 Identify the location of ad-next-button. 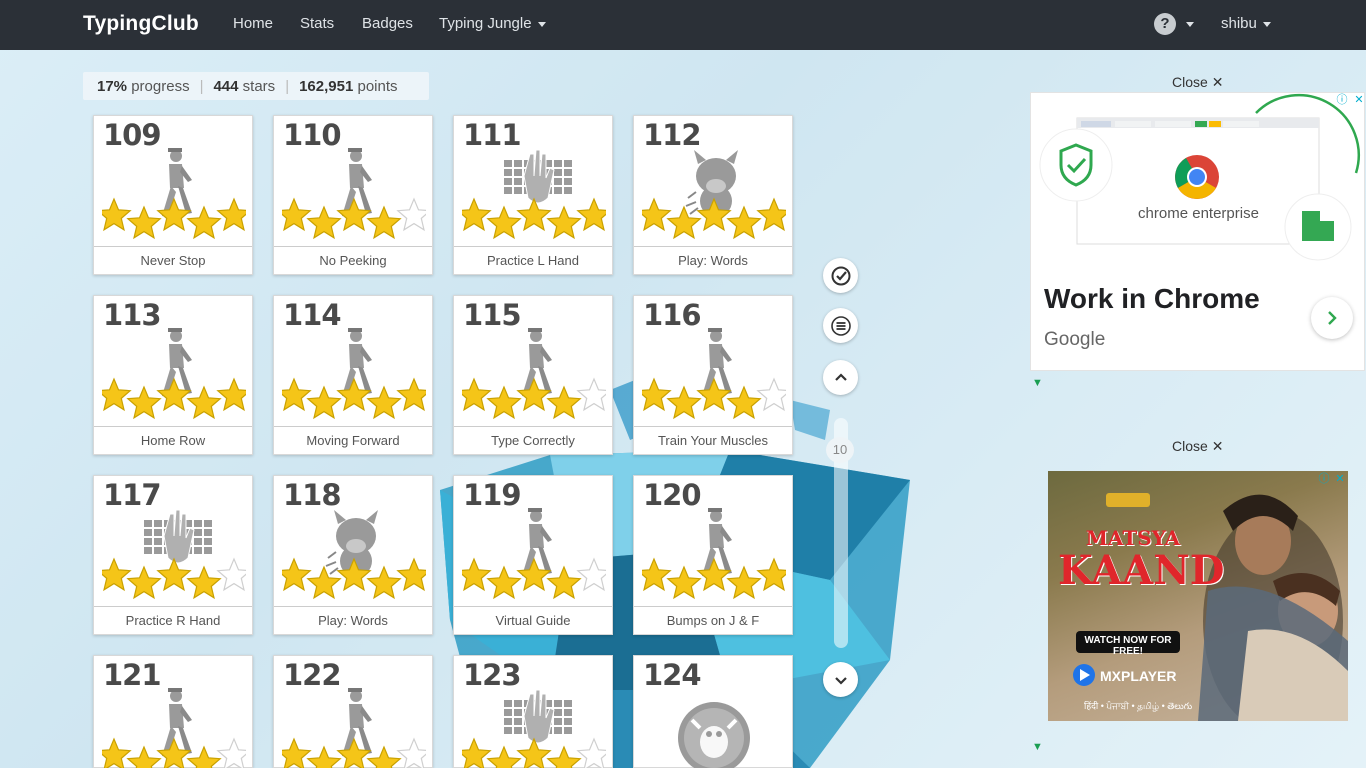
(1332, 318).